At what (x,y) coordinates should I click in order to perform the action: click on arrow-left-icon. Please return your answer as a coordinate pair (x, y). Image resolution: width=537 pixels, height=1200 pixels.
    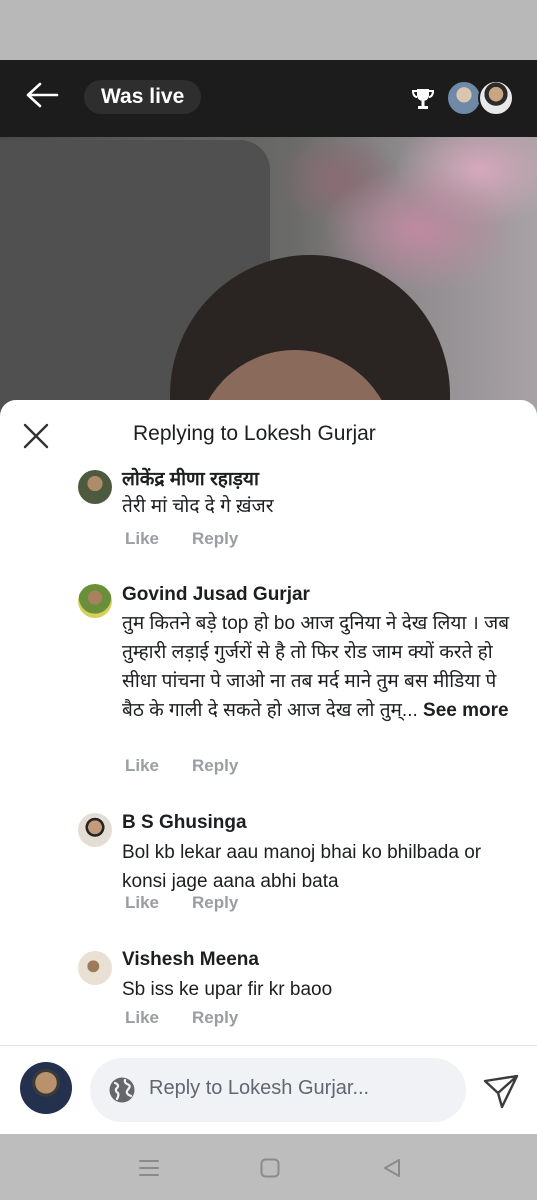
    Looking at the image, I should click on (42, 95).